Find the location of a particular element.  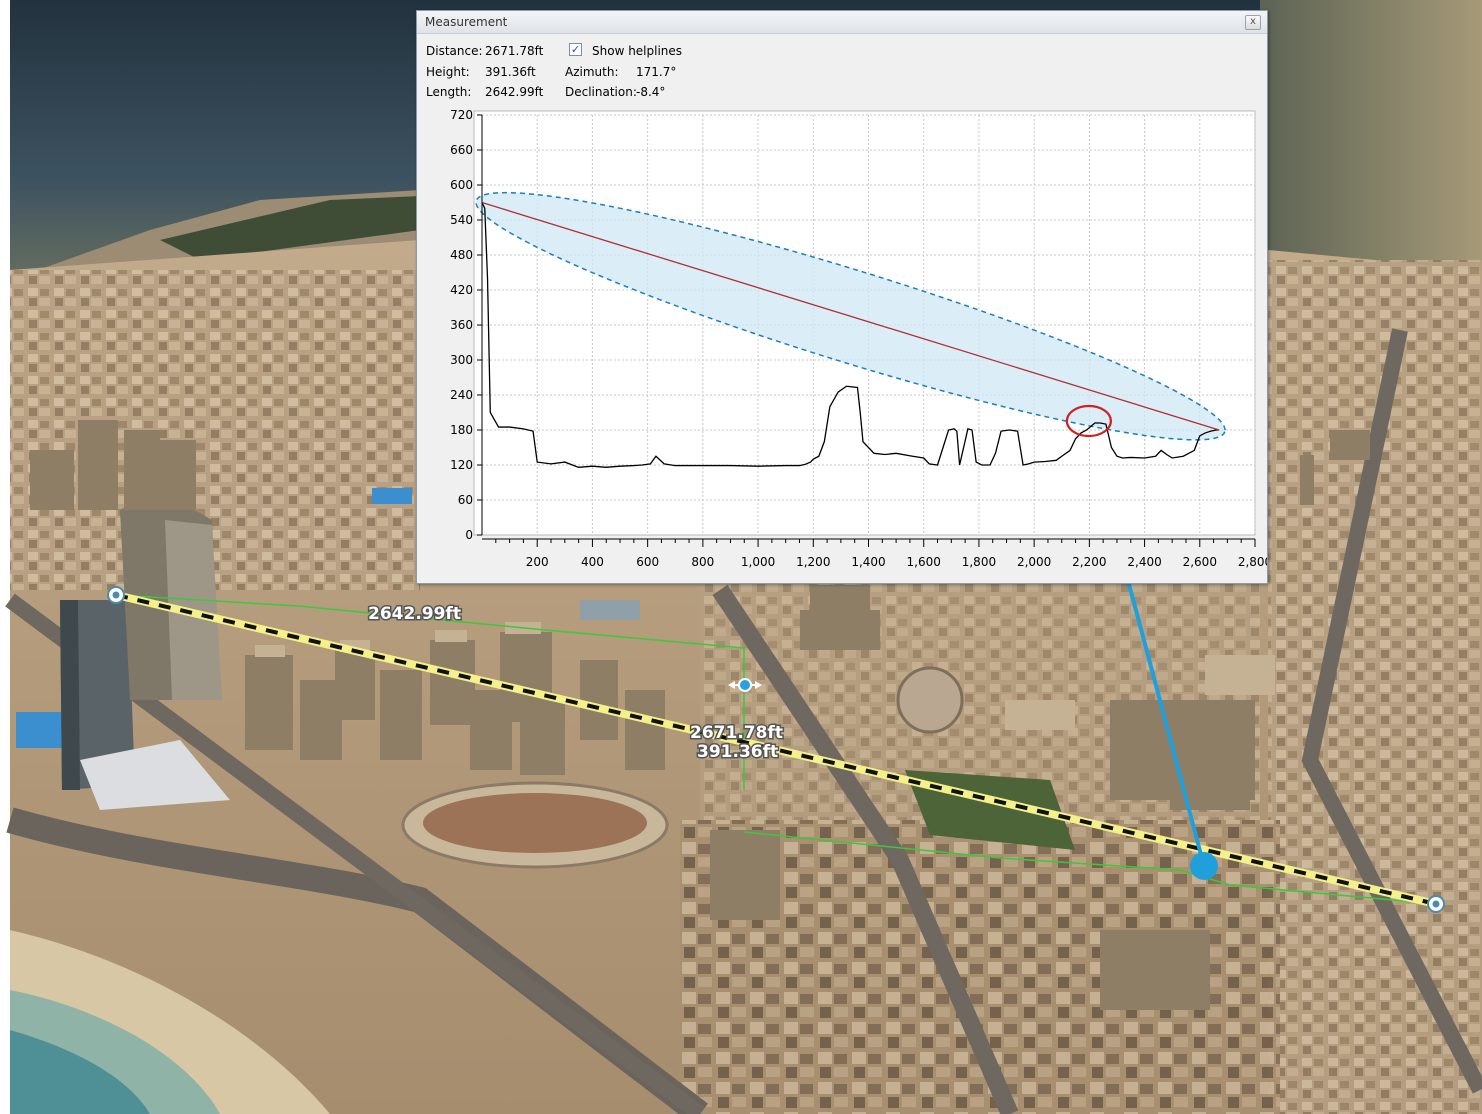

checkbox-check-icon: ✓ is located at coordinates (575, 49).